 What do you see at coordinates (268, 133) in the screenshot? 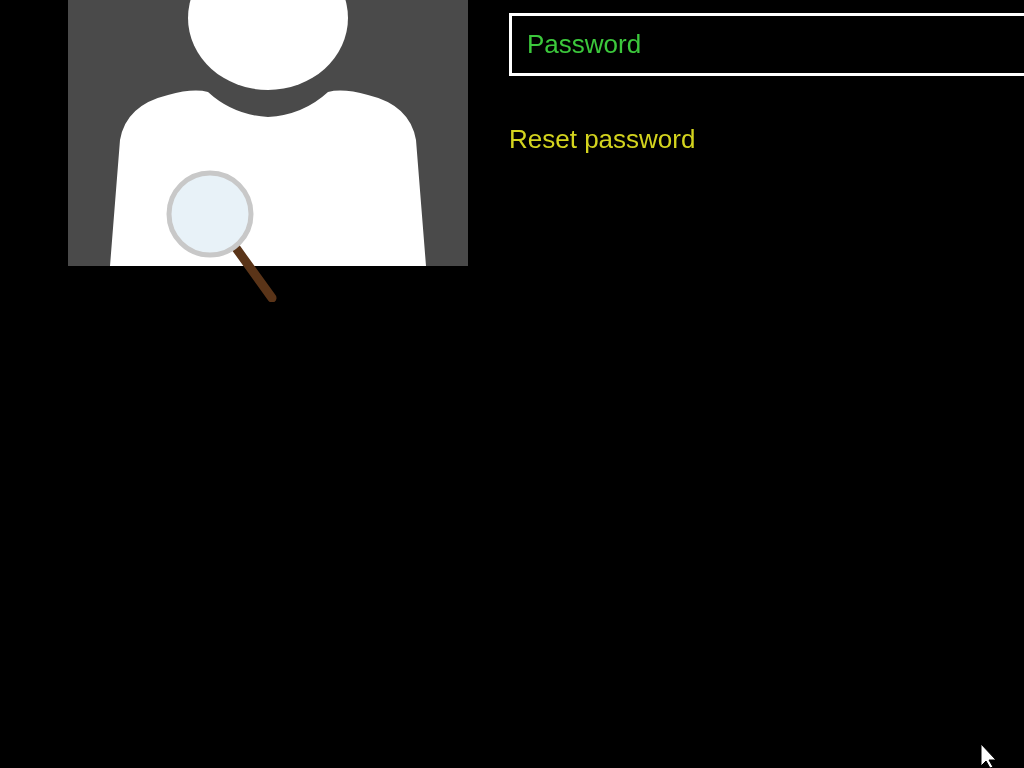
I see `user-avatar-icon` at bounding box center [268, 133].